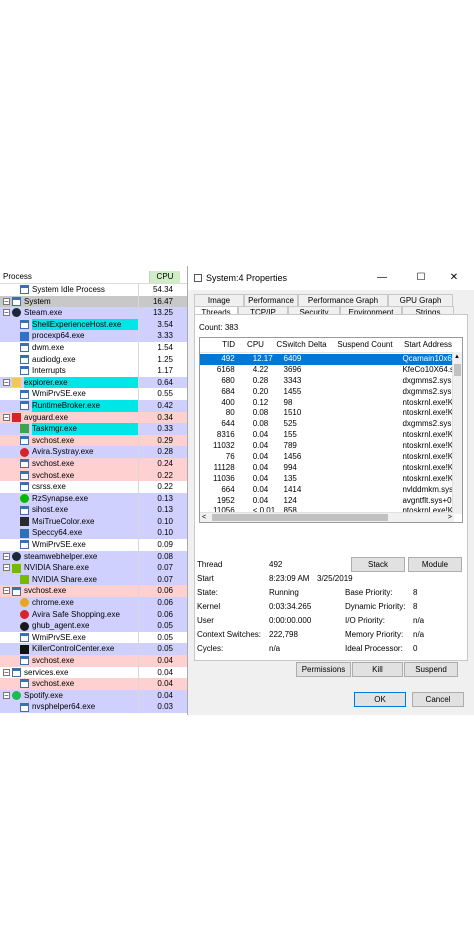 The height and width of the screenshot is (948, 474). Describe the element at coordinates (343, 300) in the screenshot. I see `tab-performance-graph: Performance Graph` at that location.